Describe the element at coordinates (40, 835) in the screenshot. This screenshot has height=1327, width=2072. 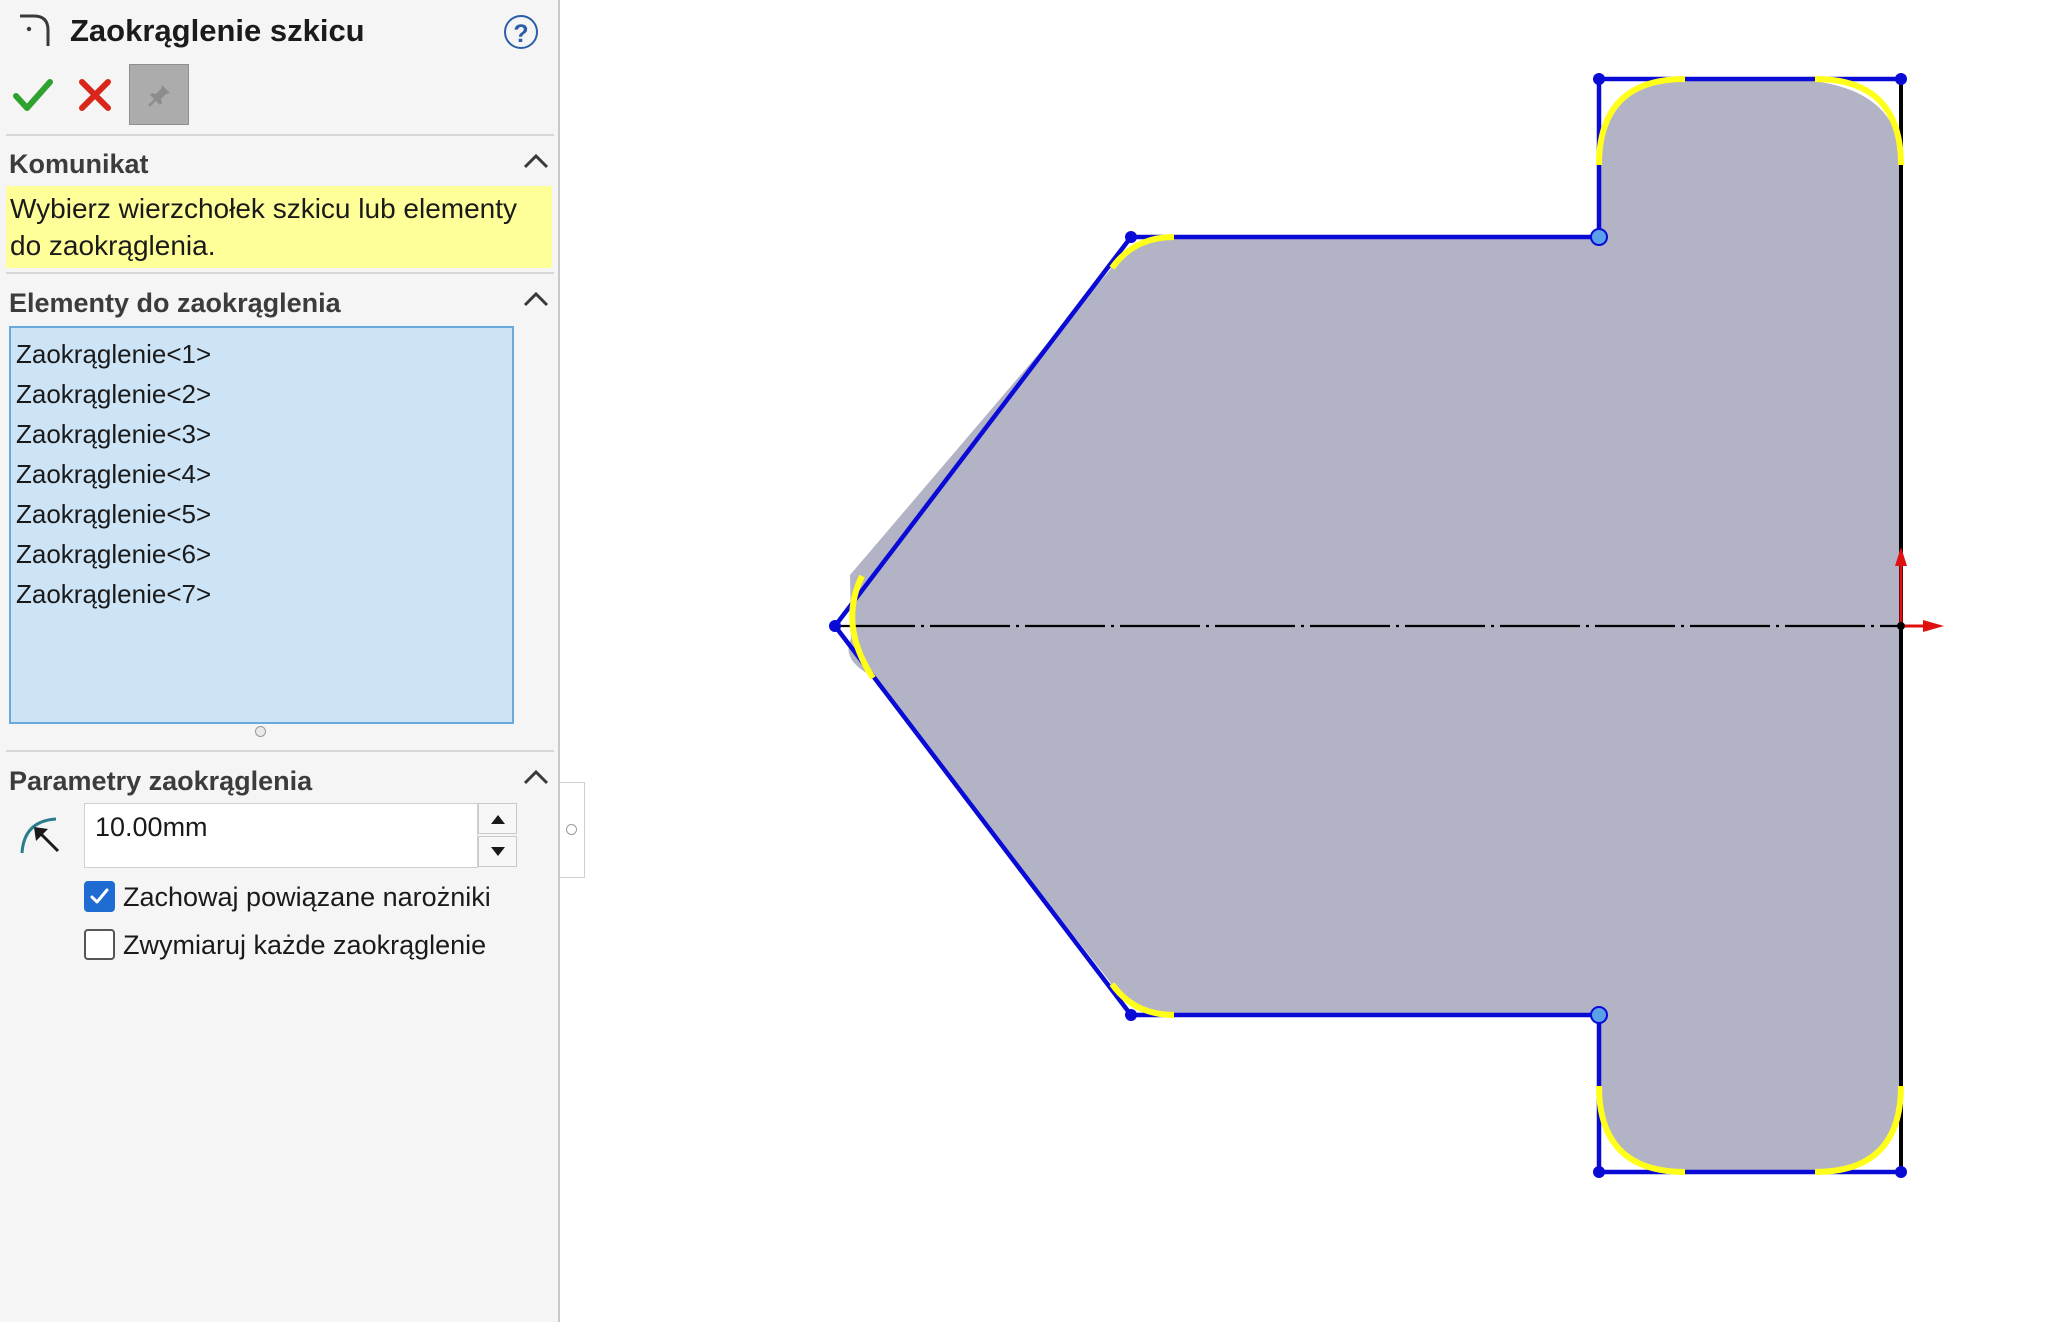
I see `fillet-radius-icon` at that location.